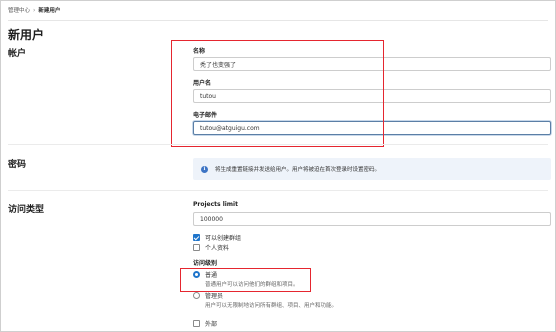  I want to click on can-create-group-label: 可以创建群组, so click(223, 238).